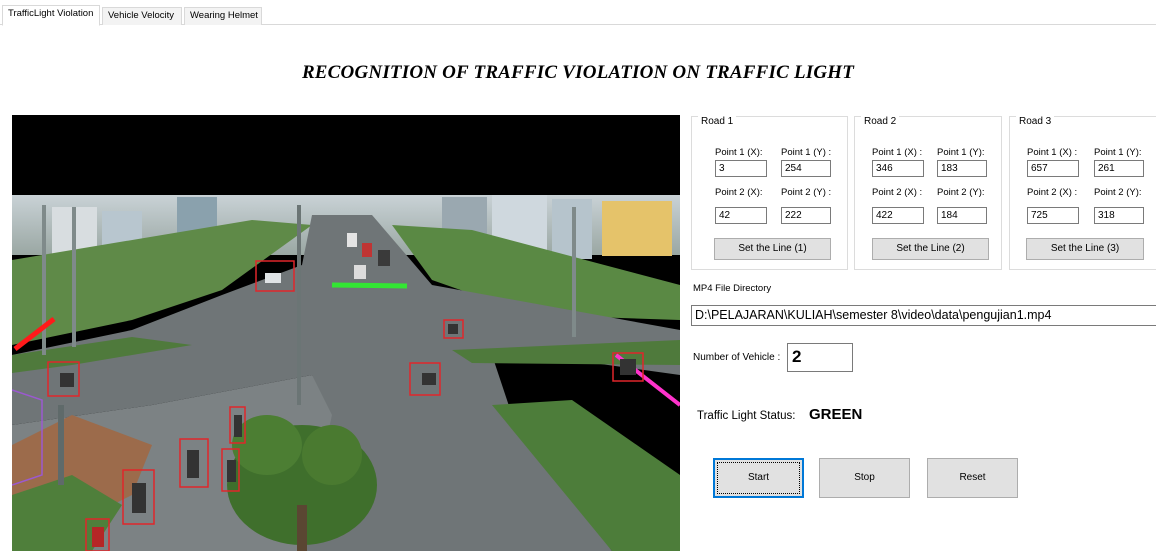 This screenshot has width=1156, height=551. What do you see at coordinates (1118, 152) in the screenshot?
I see `road3-p1y-label: Point 1 (Y):` at bounding box center [1118, 152].